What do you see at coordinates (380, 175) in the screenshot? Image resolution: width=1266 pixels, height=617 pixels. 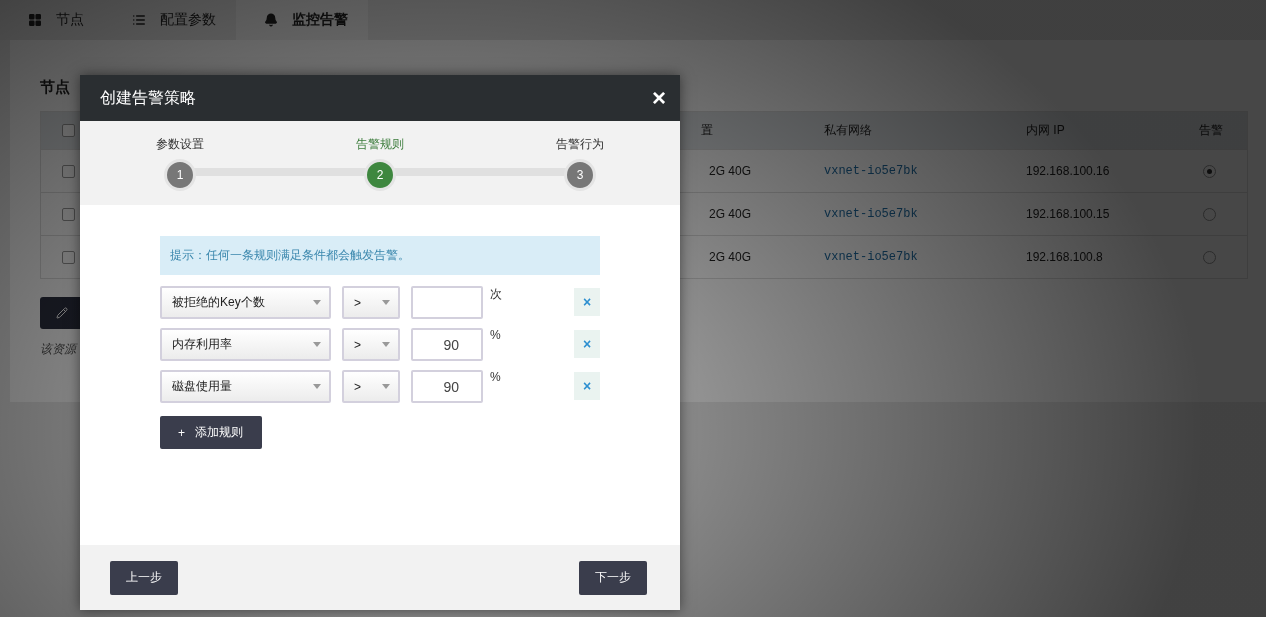 I see `step-number: 2` at bounding box center [380, 175].